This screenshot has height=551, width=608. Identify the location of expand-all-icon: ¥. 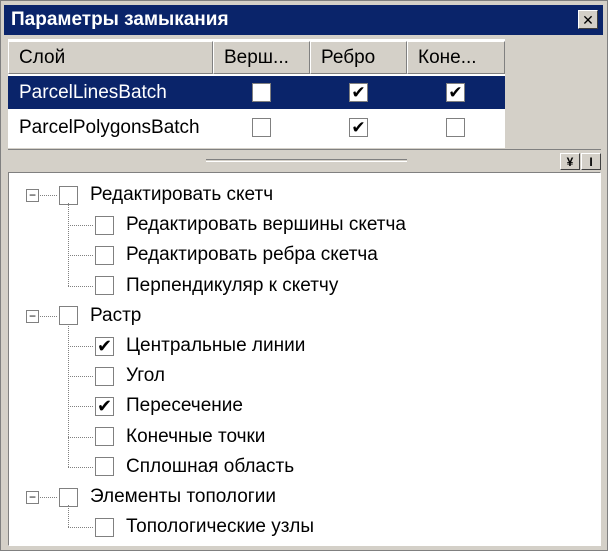
(570, 161).